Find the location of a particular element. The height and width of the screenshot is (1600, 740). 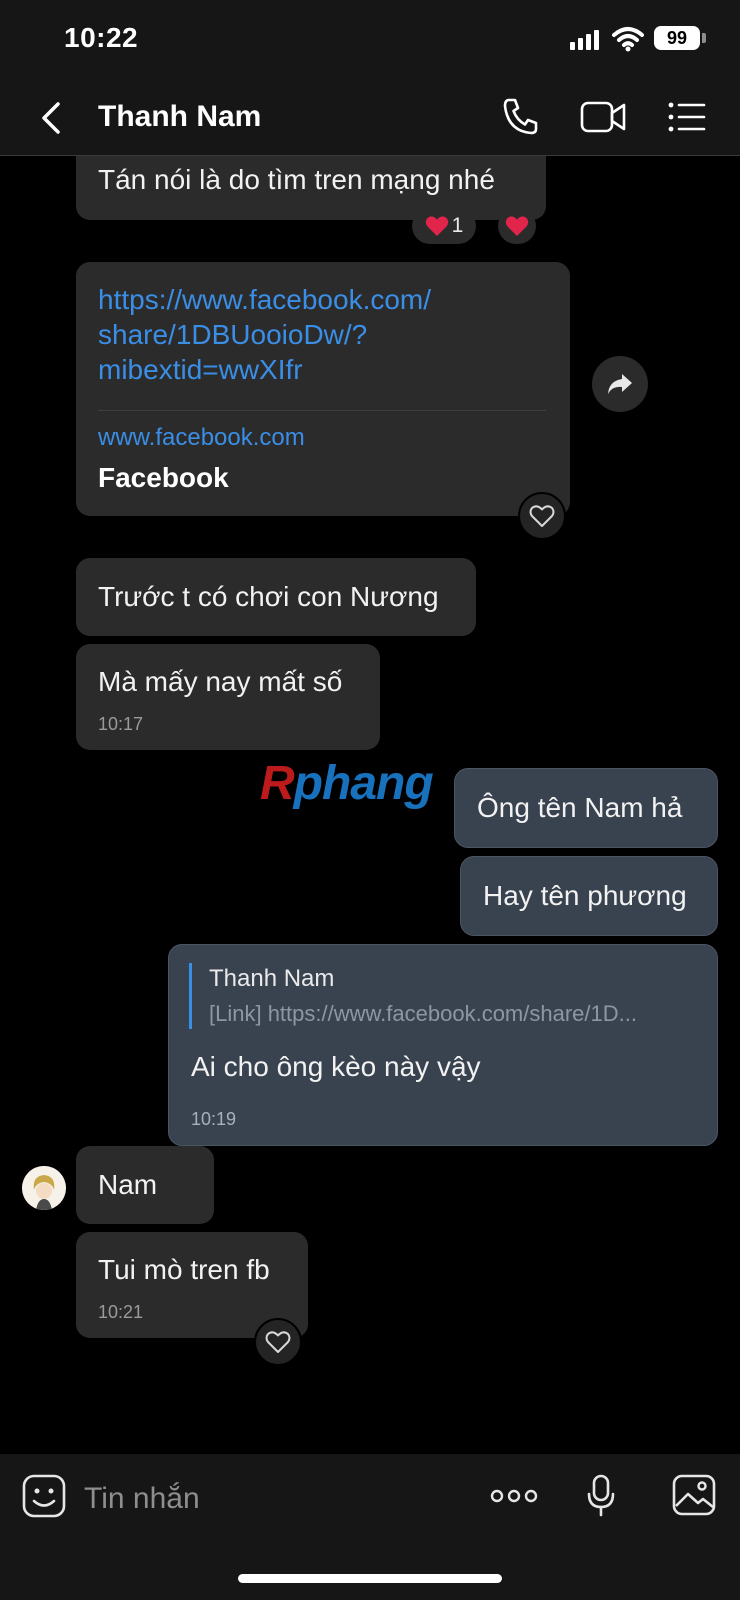

status-bar: 10:22 99 is located at coordinates (370, 40).